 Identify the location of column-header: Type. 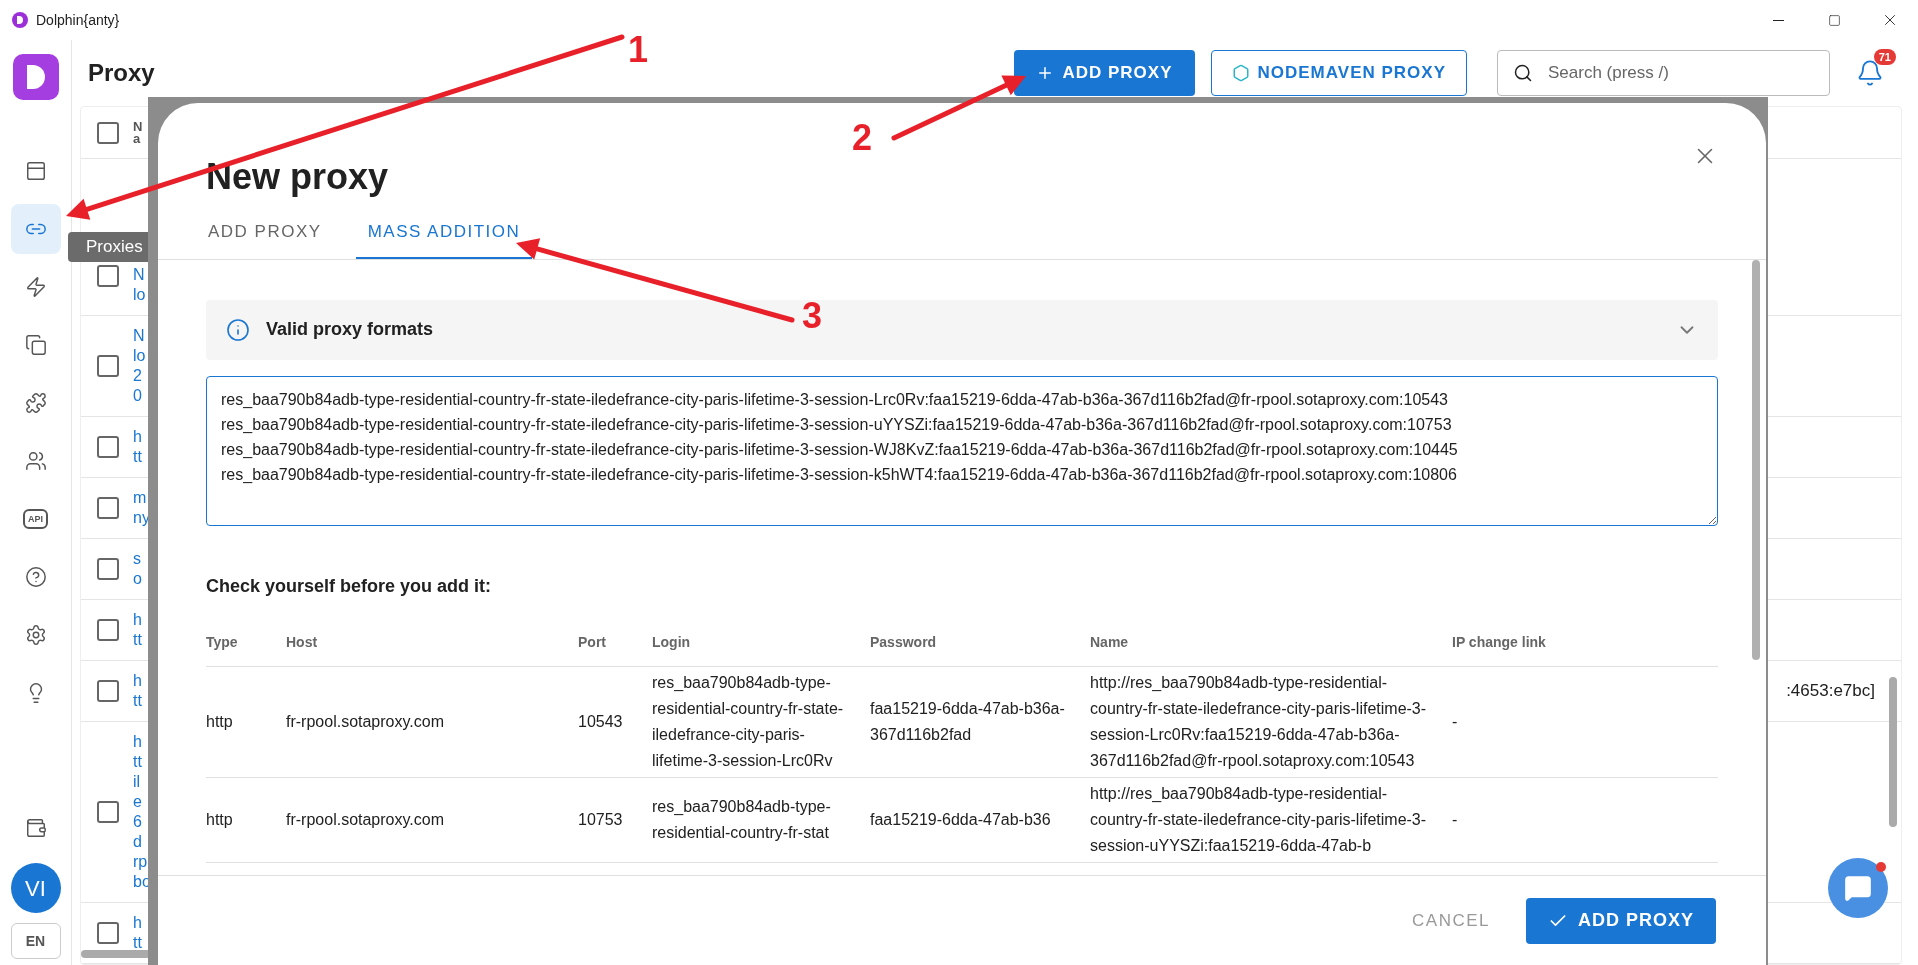
(222, 641).